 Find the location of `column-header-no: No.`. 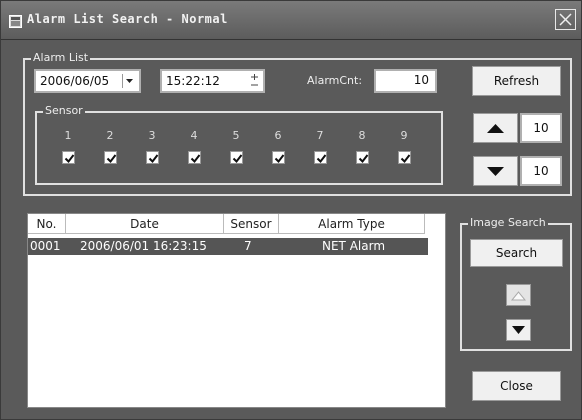

column-header-no: No. is located at coordinates (47, 224).